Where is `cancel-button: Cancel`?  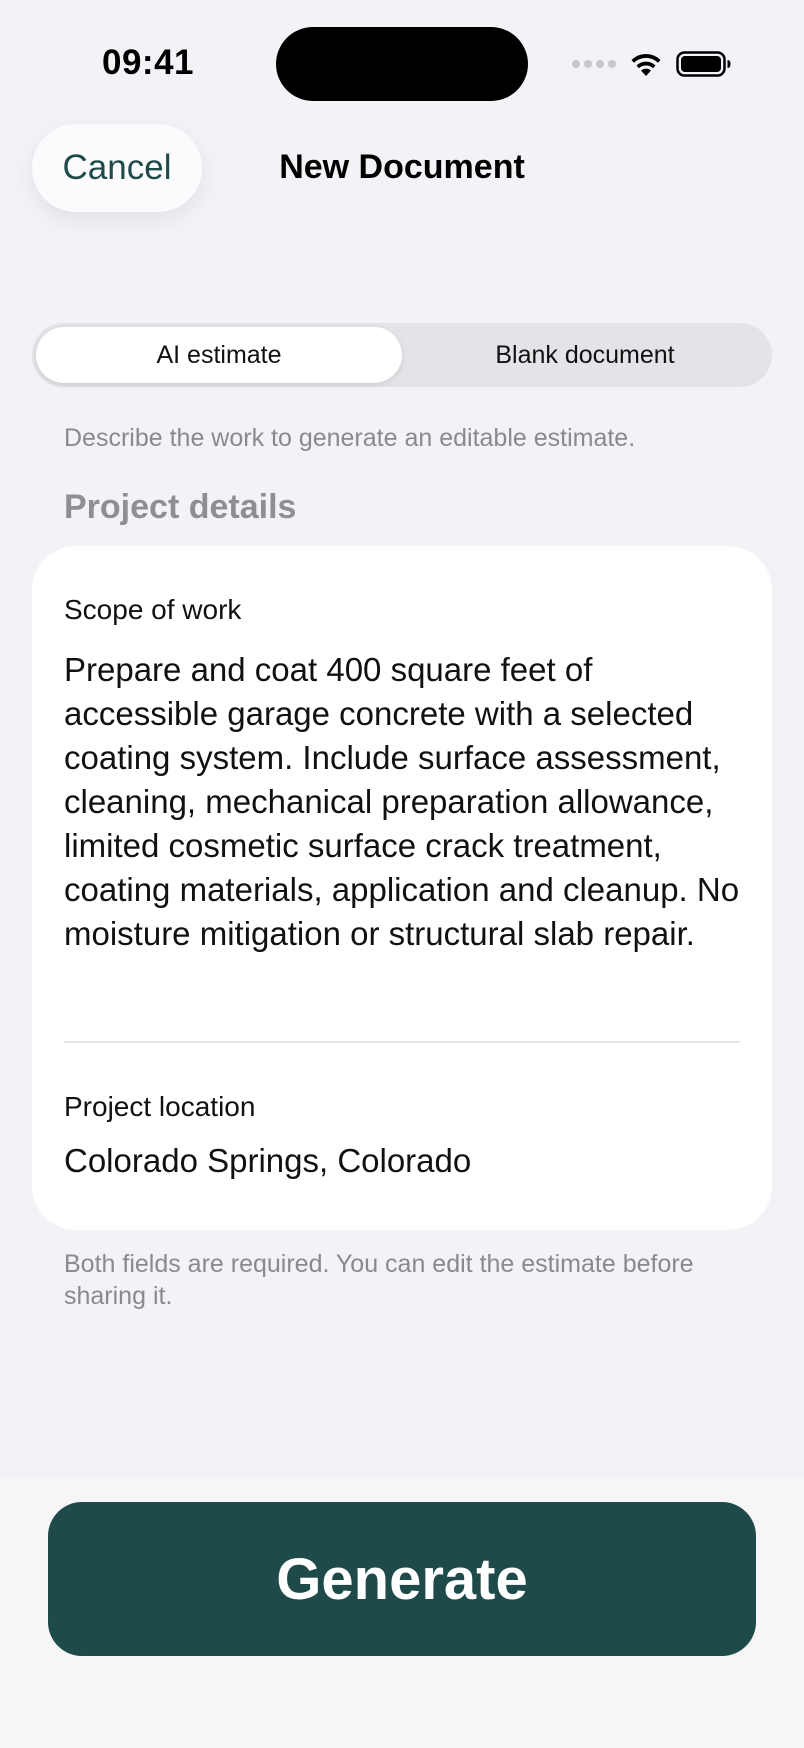 cancel-button: Cancel is located at coordinates (117, 168).